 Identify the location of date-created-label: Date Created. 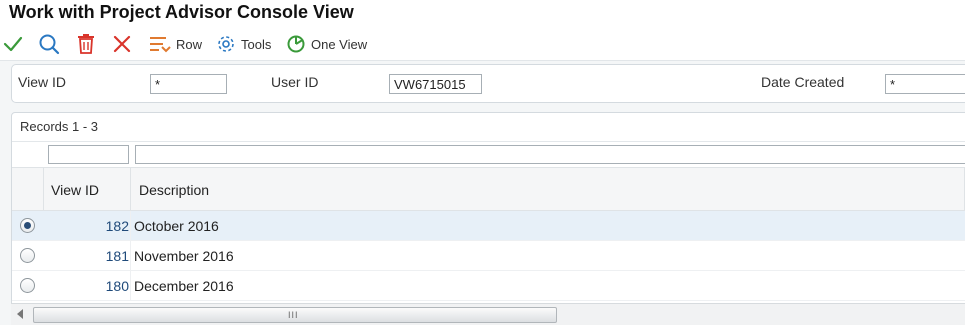
(803, 82).